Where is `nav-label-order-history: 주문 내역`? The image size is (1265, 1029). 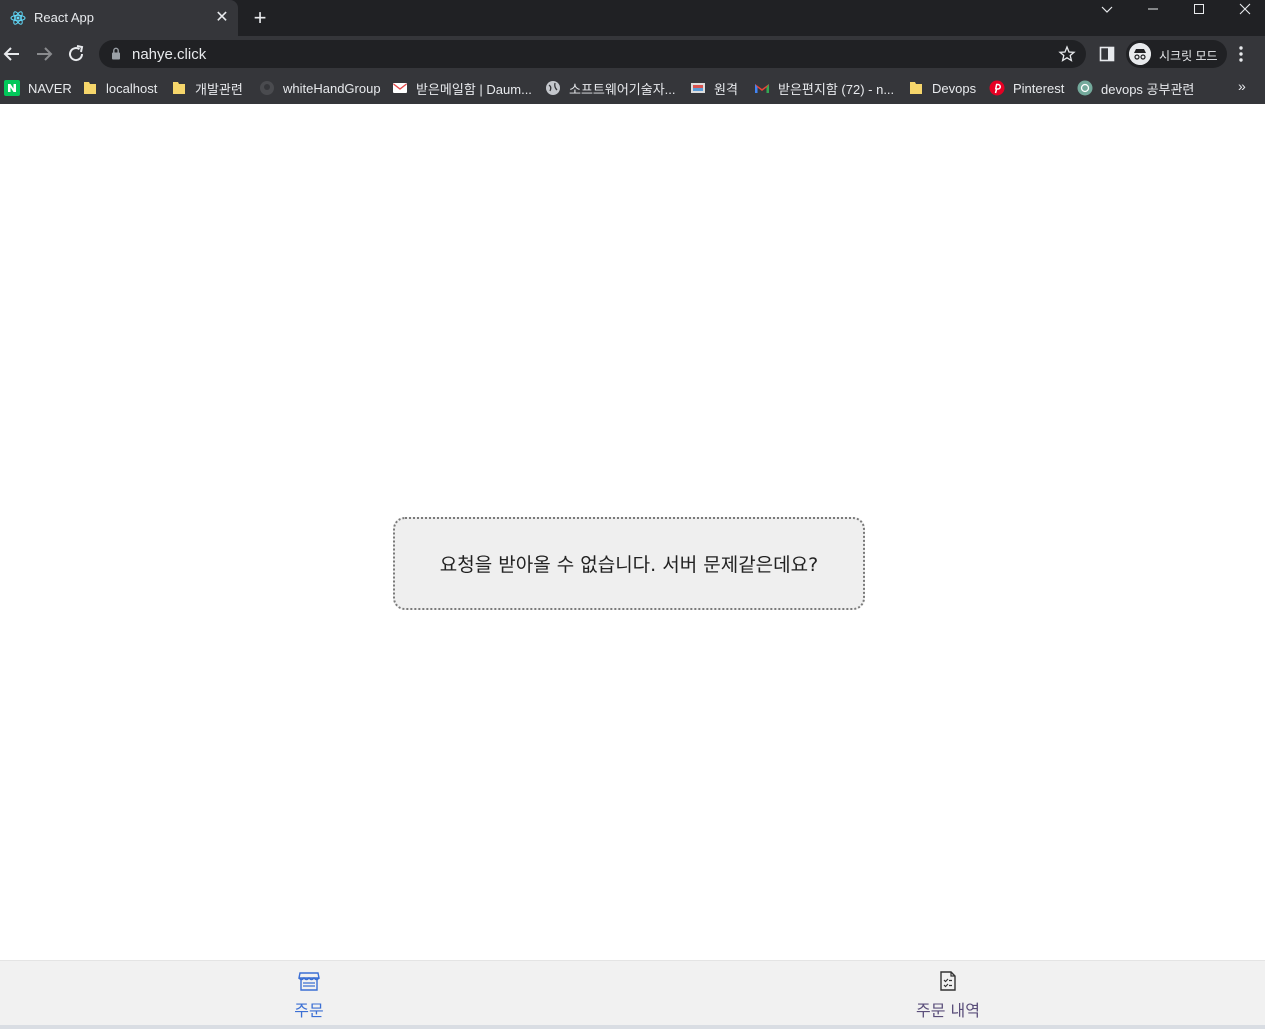
nav-label-order-history: 주문 내역 is located at coordinates (948, 1010).